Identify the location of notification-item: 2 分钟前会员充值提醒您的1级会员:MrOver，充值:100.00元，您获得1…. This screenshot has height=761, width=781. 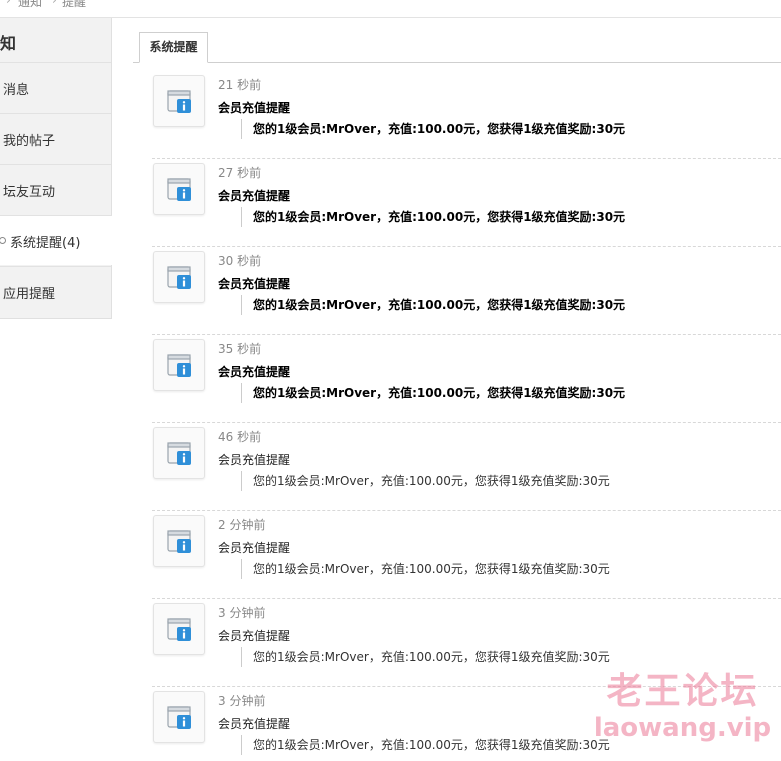
(466, 554).